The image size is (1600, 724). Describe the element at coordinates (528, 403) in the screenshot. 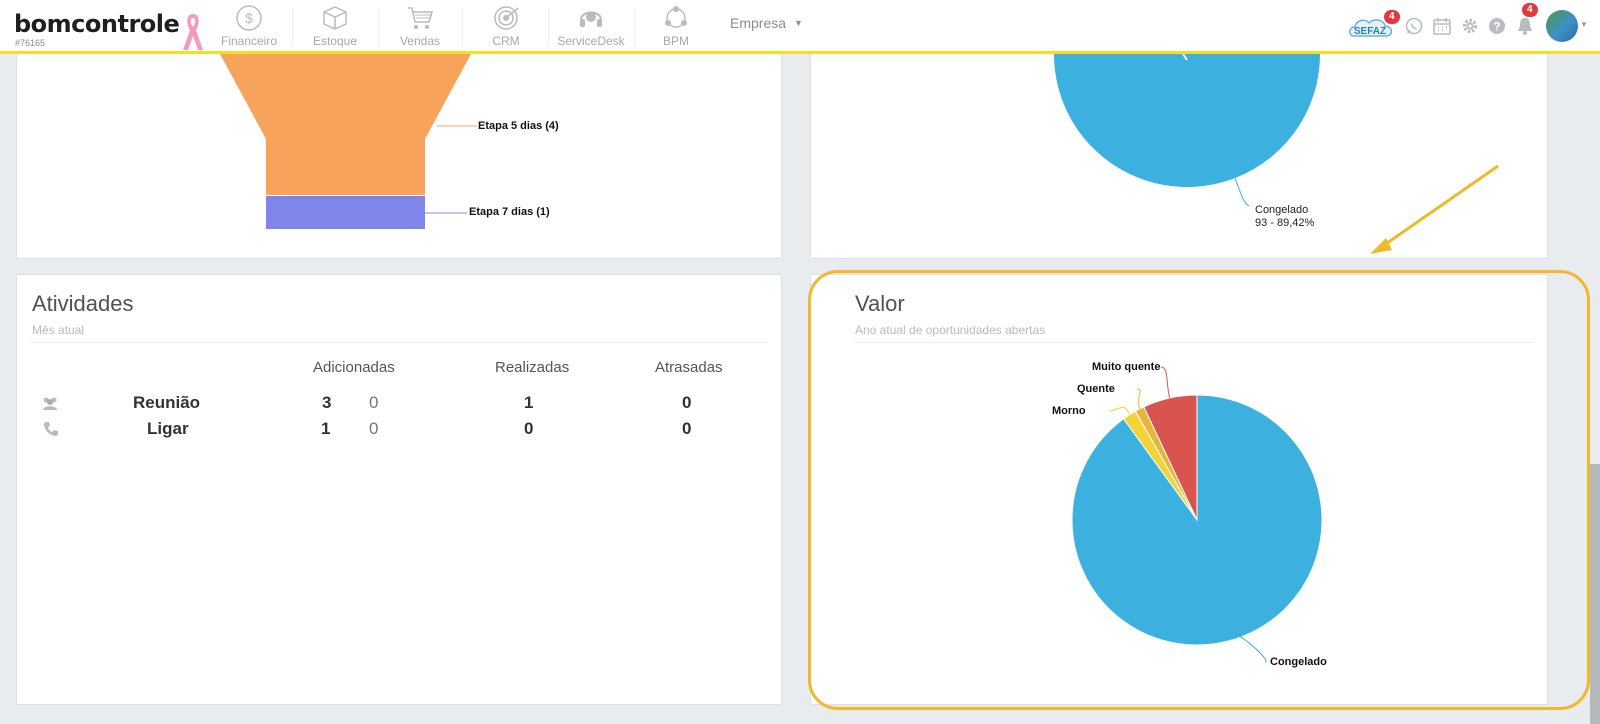

I see `activity-realizadas: 1` at that location.